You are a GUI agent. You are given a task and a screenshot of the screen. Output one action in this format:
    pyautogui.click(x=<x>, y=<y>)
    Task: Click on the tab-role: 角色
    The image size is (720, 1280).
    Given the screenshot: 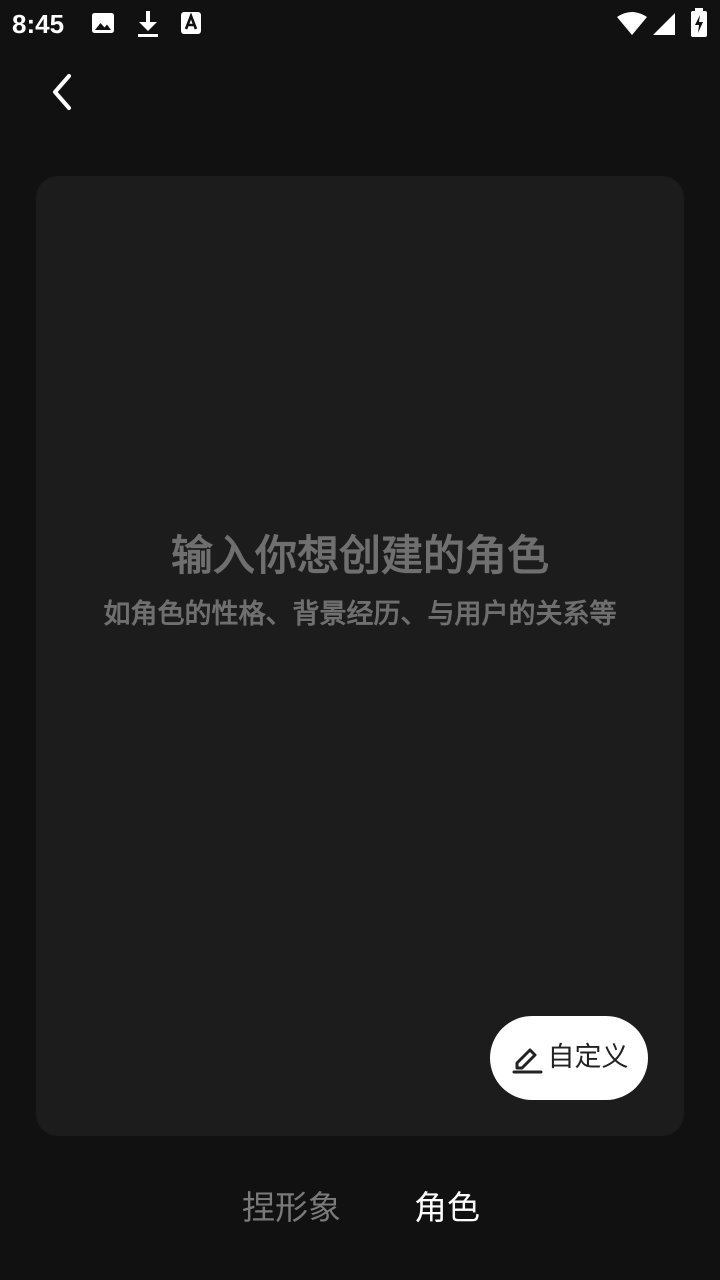 What is the action you would take?
    pyautogui.click(x=447, y=1208)
    